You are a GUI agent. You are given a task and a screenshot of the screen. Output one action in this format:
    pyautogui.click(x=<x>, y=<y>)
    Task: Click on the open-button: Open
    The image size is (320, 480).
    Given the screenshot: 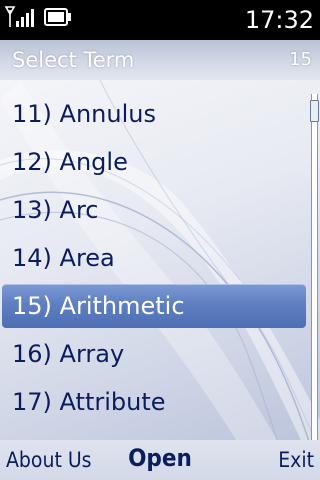 What is the action you would take?
    pyautogui.click(x=160, y=458)
    